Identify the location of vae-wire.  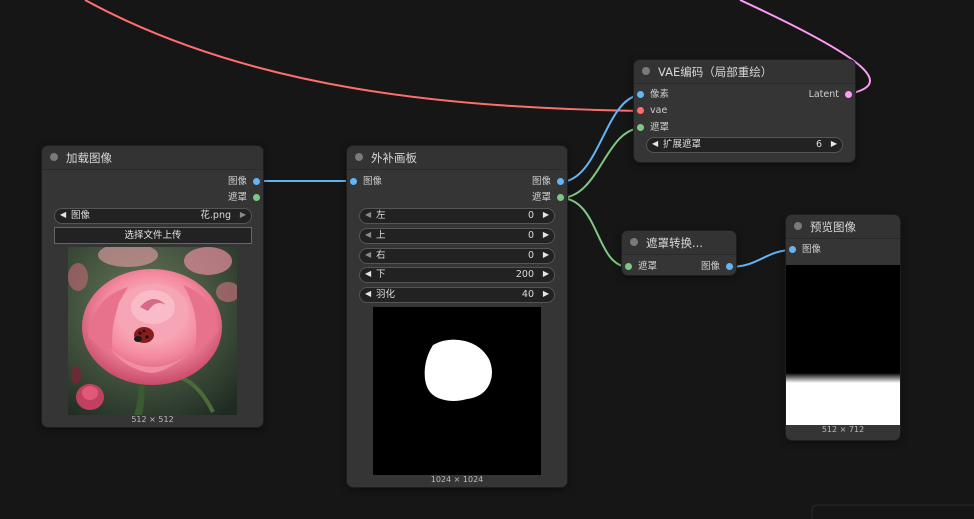
(363, 56).